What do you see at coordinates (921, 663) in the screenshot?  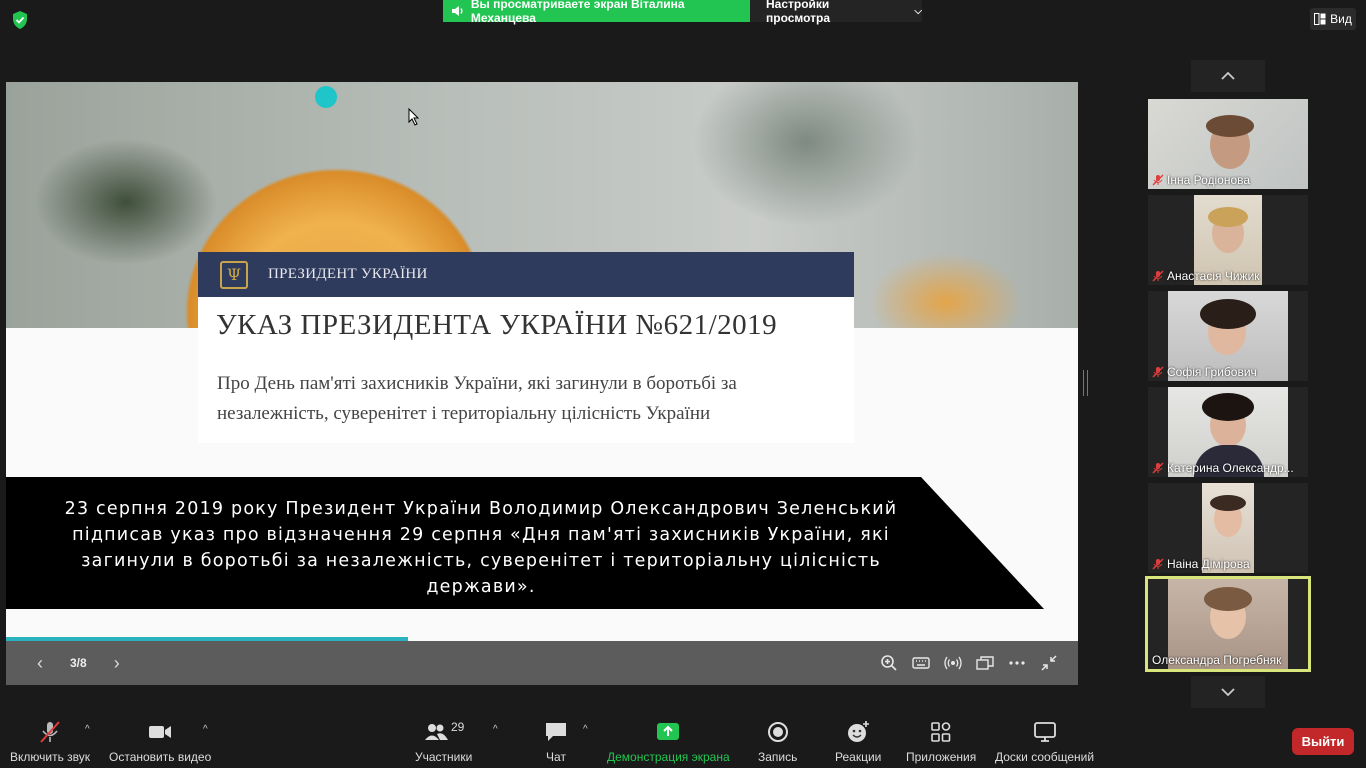 I see `keyboard-icon` at bounding box center [921, 663].